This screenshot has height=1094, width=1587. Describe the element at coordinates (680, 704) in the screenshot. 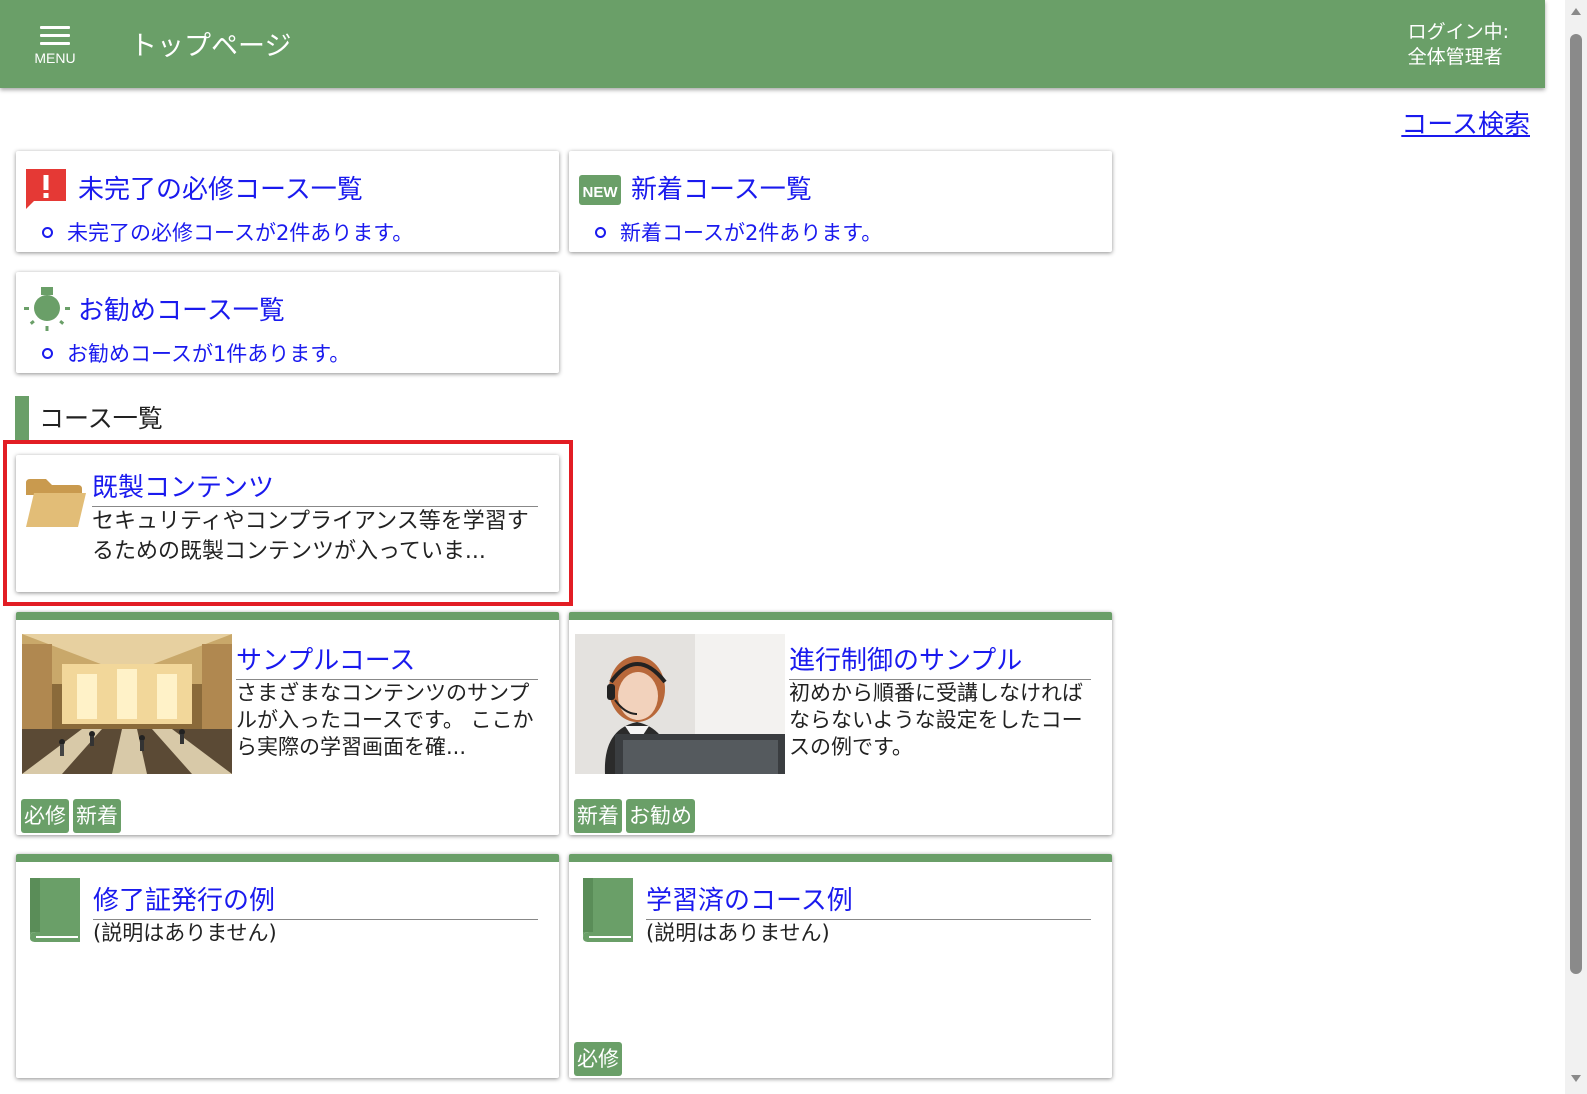

I see `course-thumbnail-headset` at that location.